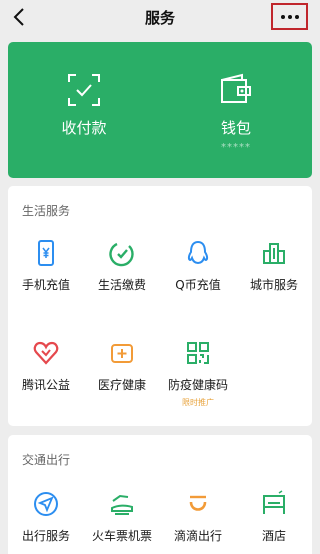  Describe the element at coordinates (122, 366) in the screenshot. I see `medical-health-item: 医疗健康` at that location.